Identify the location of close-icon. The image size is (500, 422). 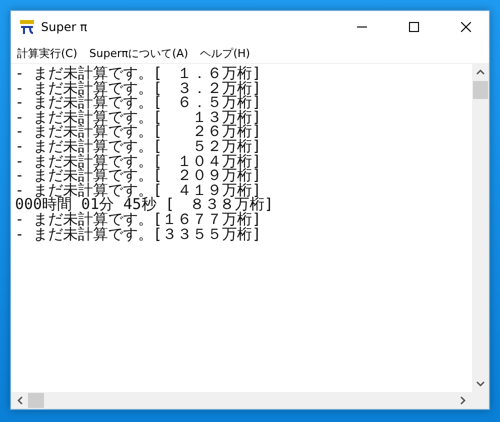
(466, 27).